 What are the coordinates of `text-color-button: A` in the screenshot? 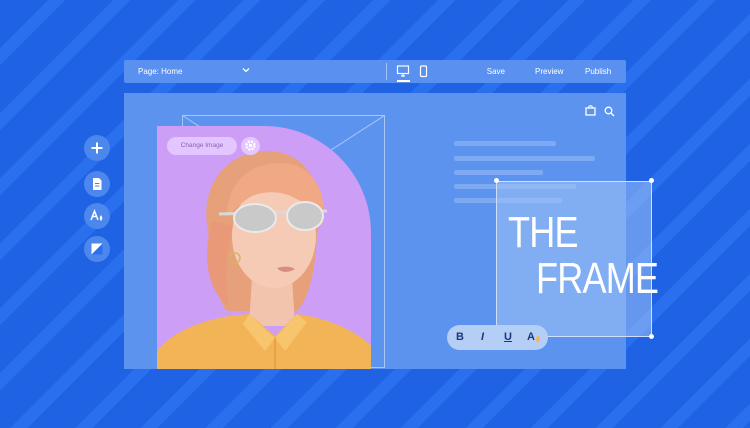 It's located at (531, 337).